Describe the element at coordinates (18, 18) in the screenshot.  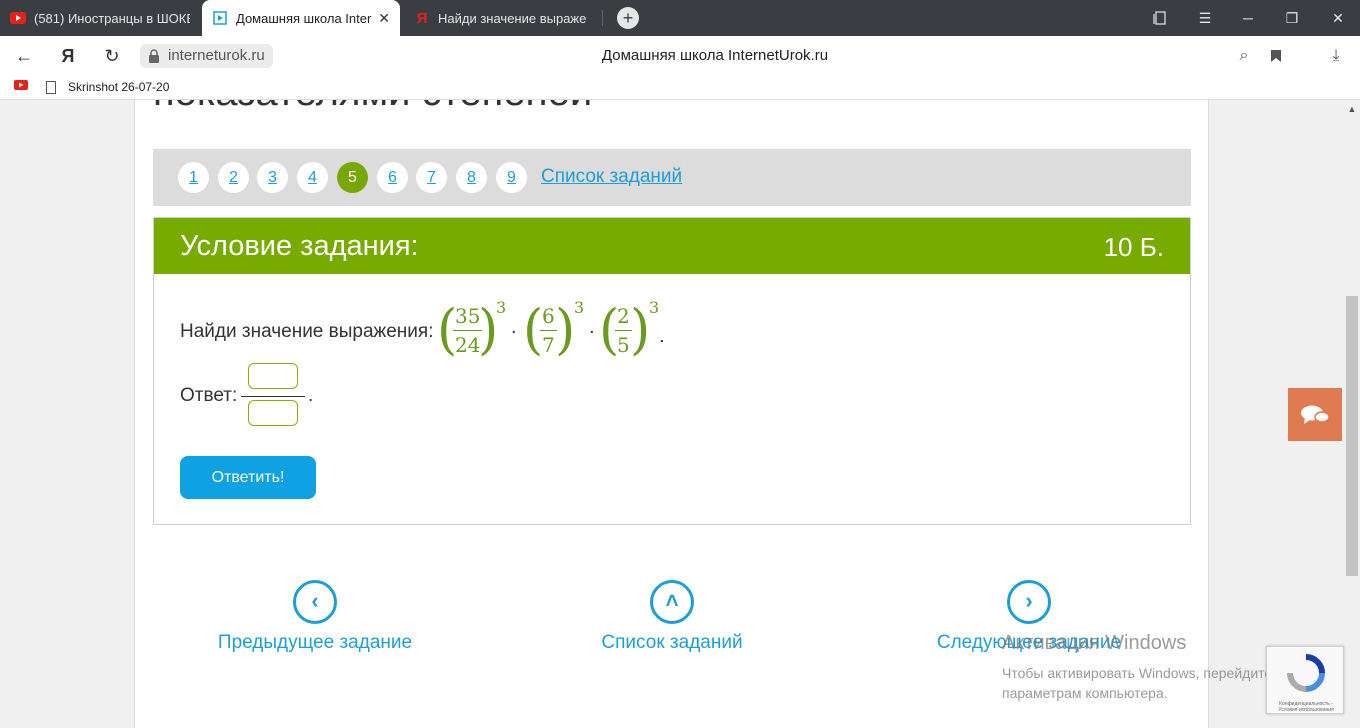
I see `youtube-icon` at that location.